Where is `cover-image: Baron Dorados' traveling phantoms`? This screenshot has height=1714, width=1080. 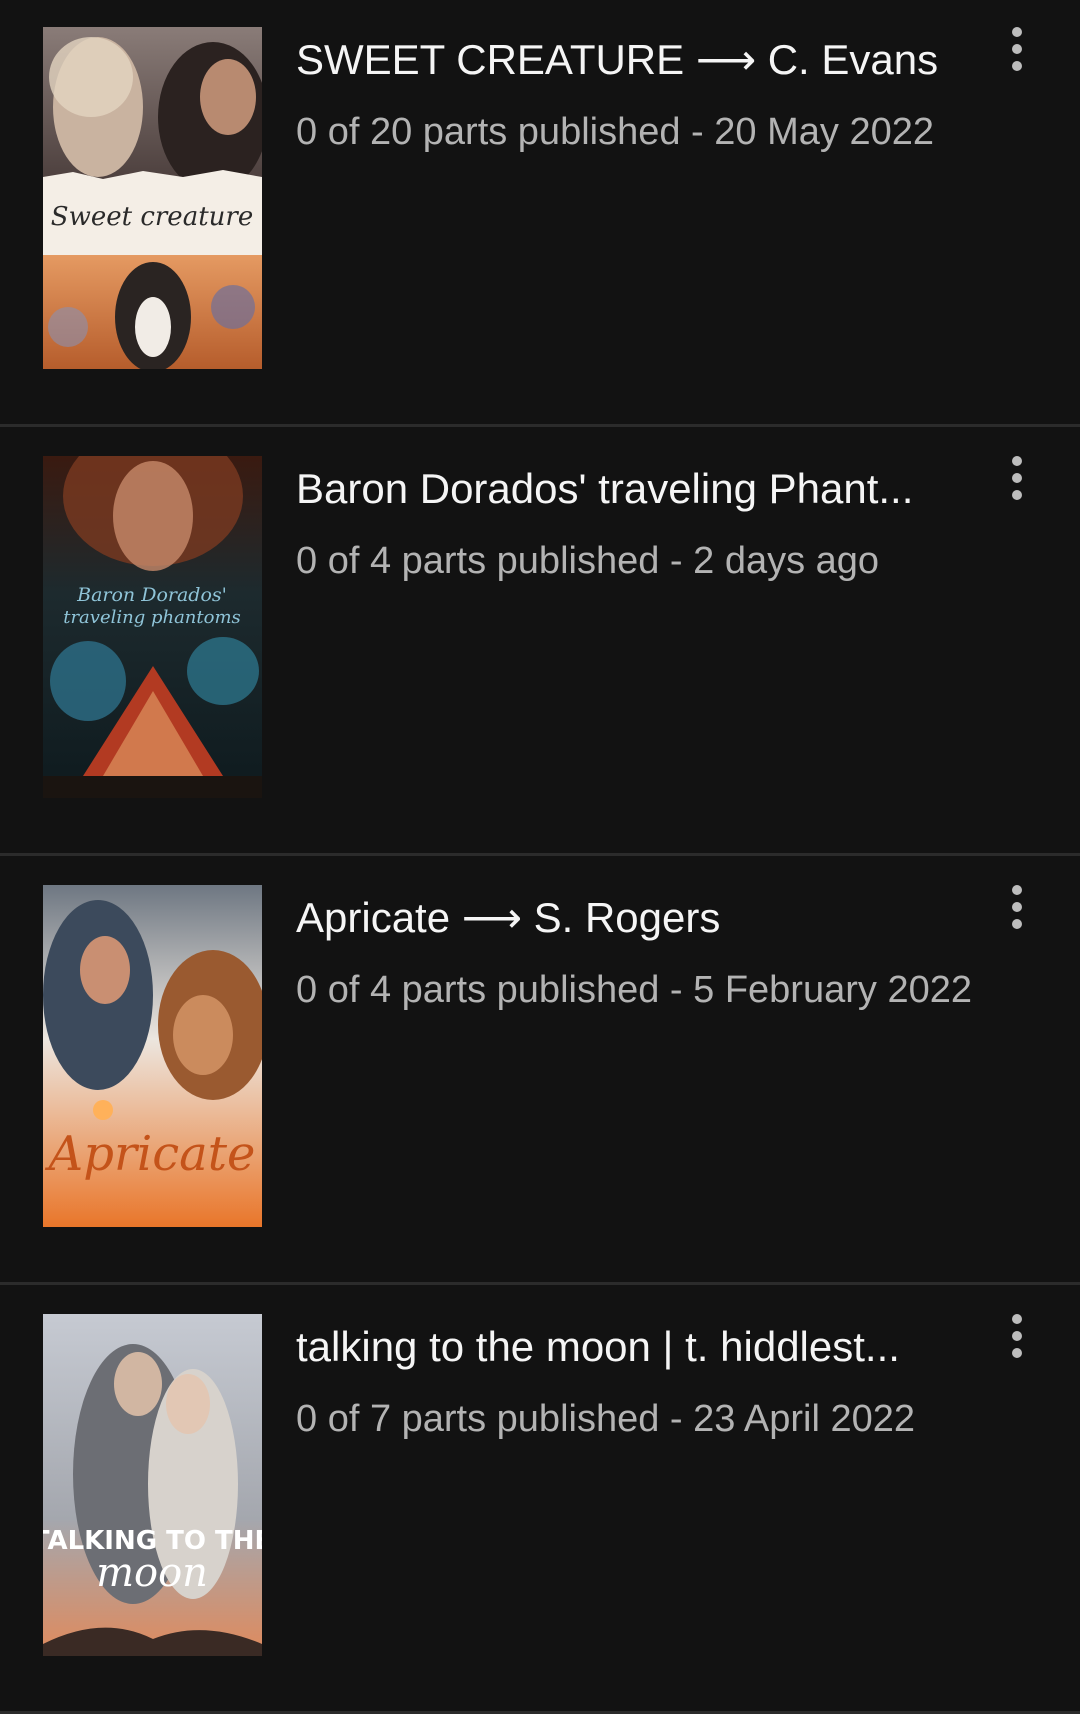
cover-image: Baron Dorados' traveling phantoms is located at coordinates (152, 627).